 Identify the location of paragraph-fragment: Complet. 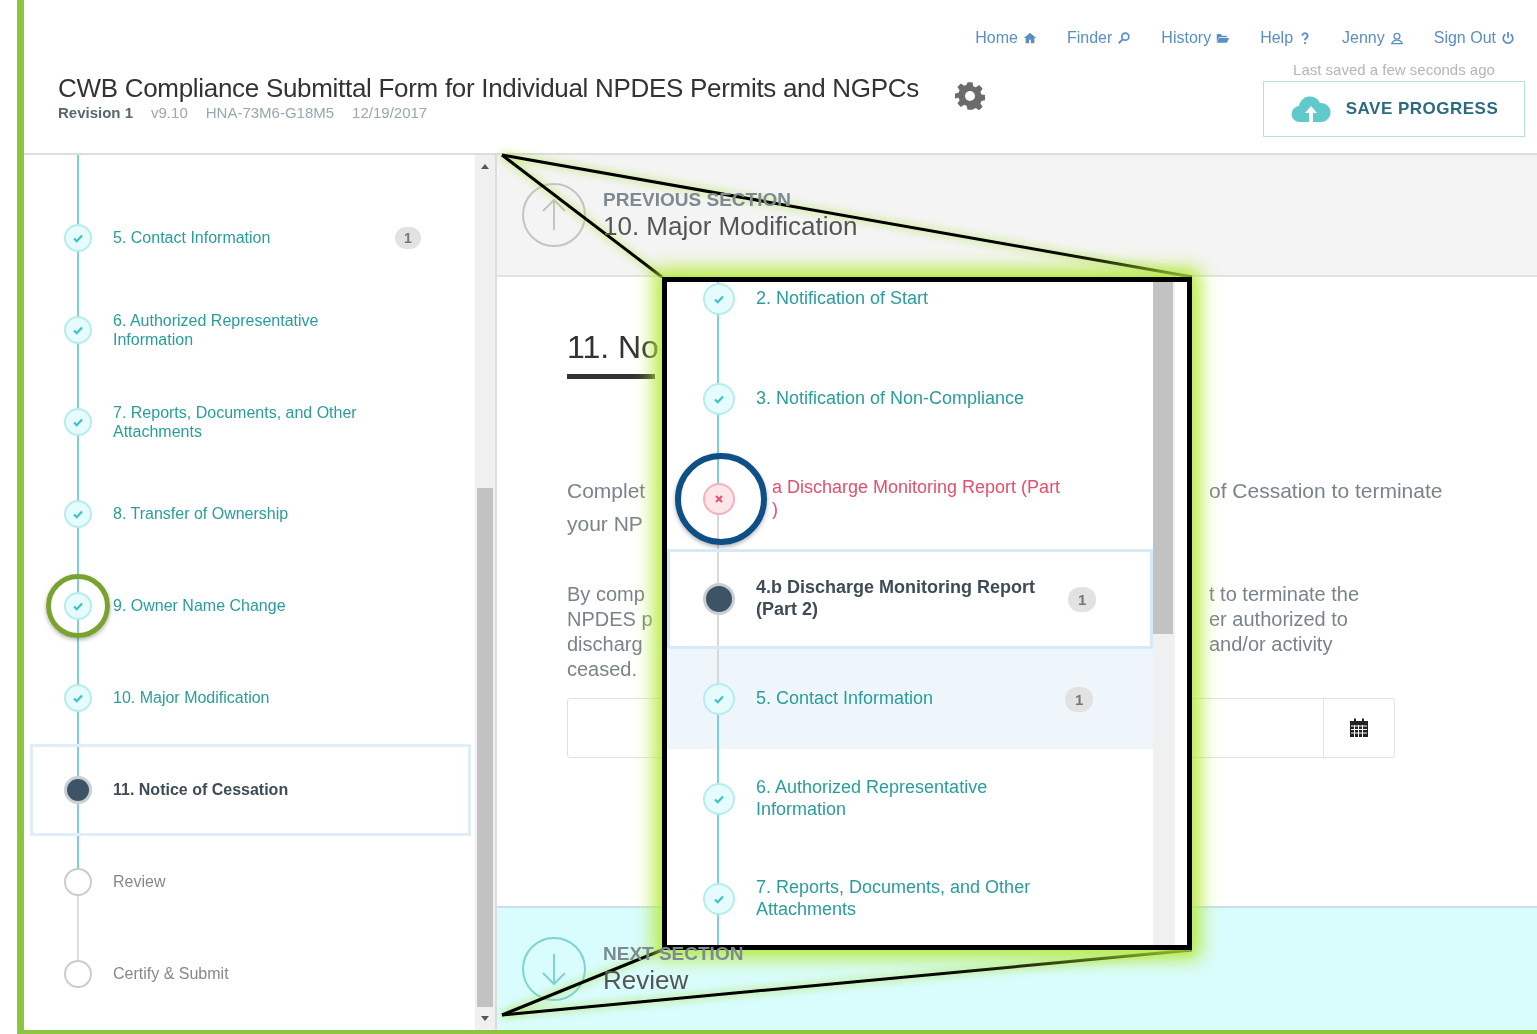
(607, 491).